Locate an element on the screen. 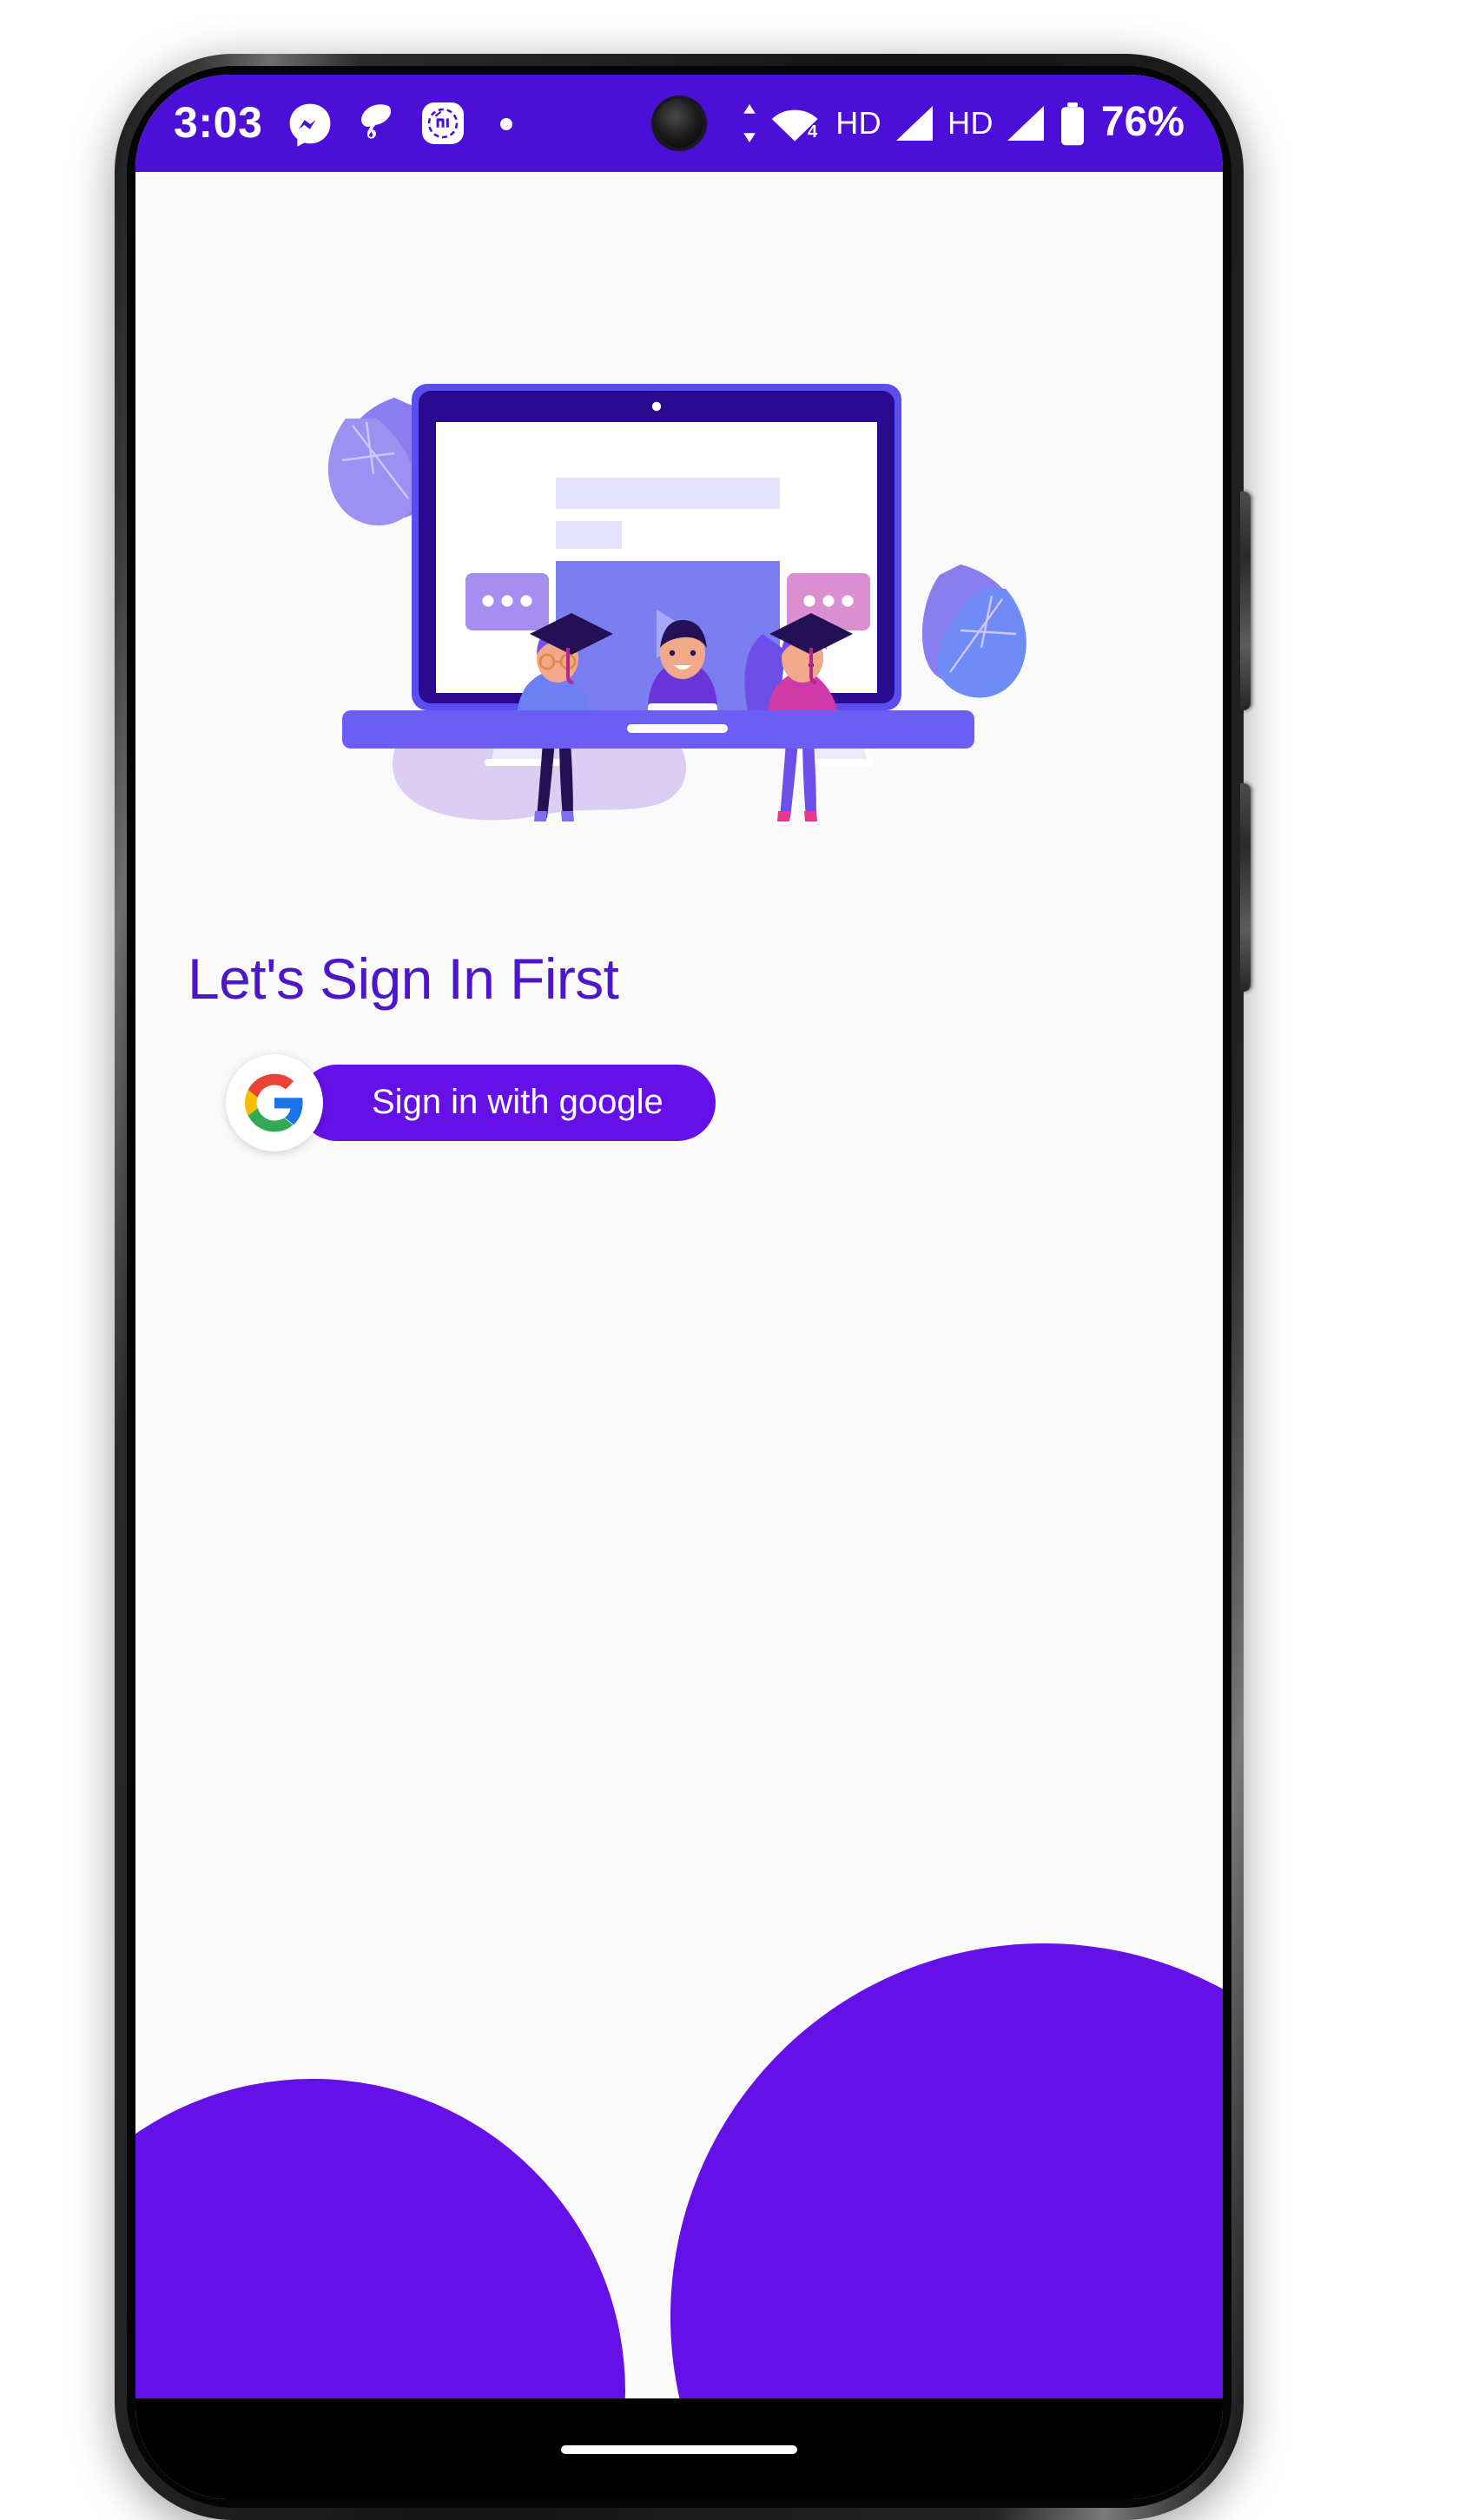 The image size is (1459, 2520). navigation-bar is located at coordinates (679, 2448).